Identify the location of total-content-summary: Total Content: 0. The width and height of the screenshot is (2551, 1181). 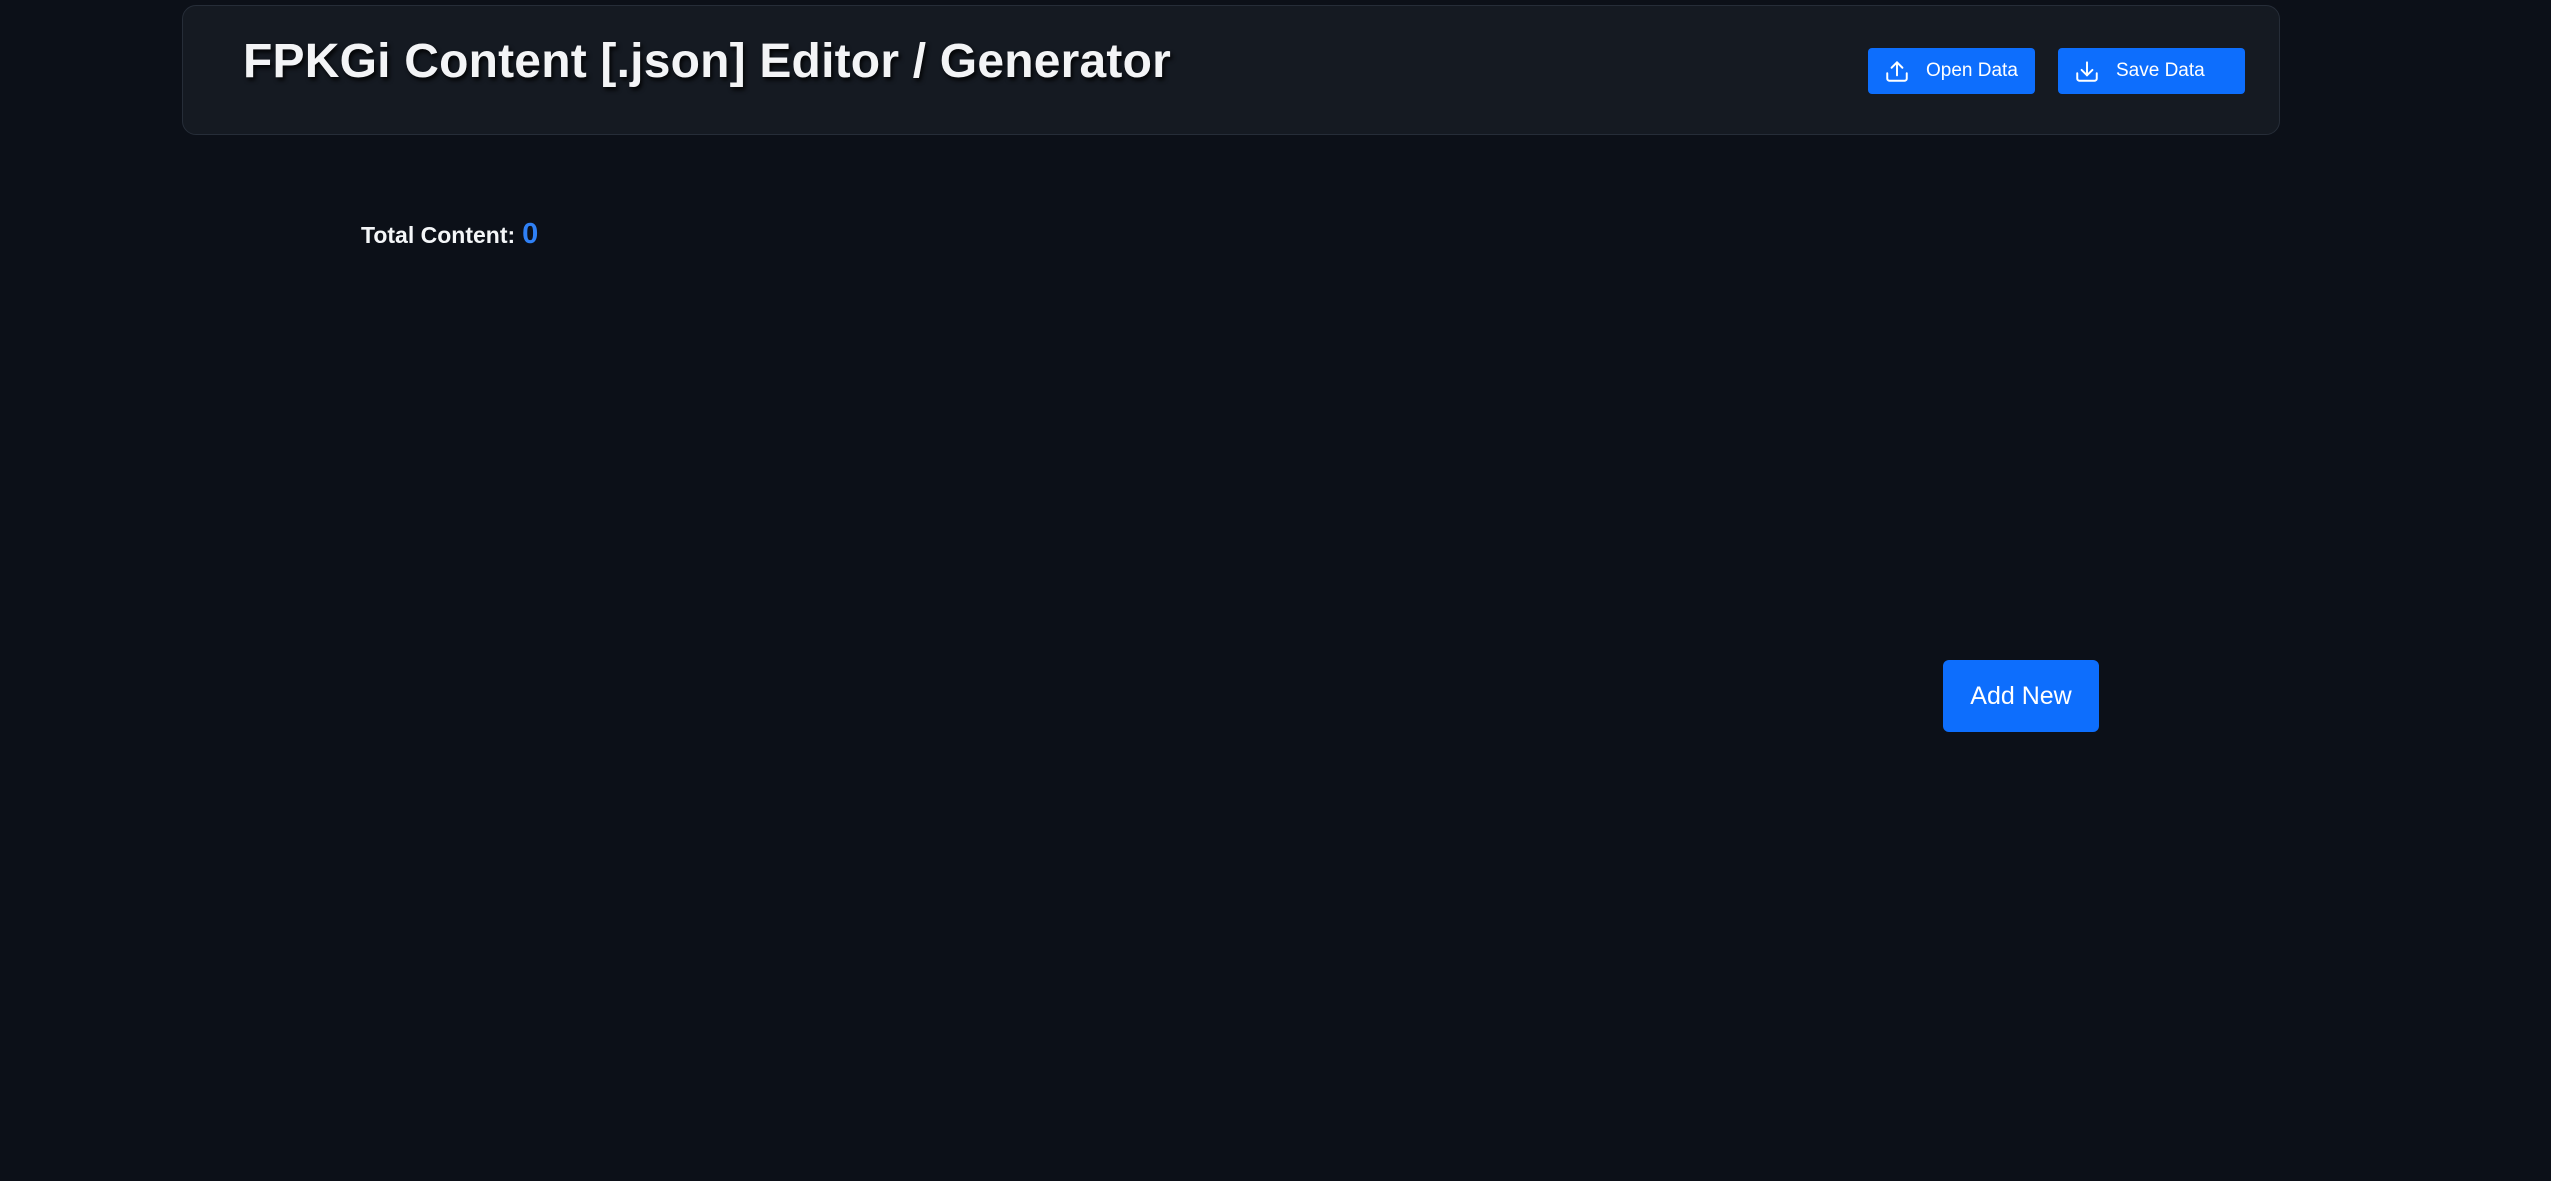
(449, 234).